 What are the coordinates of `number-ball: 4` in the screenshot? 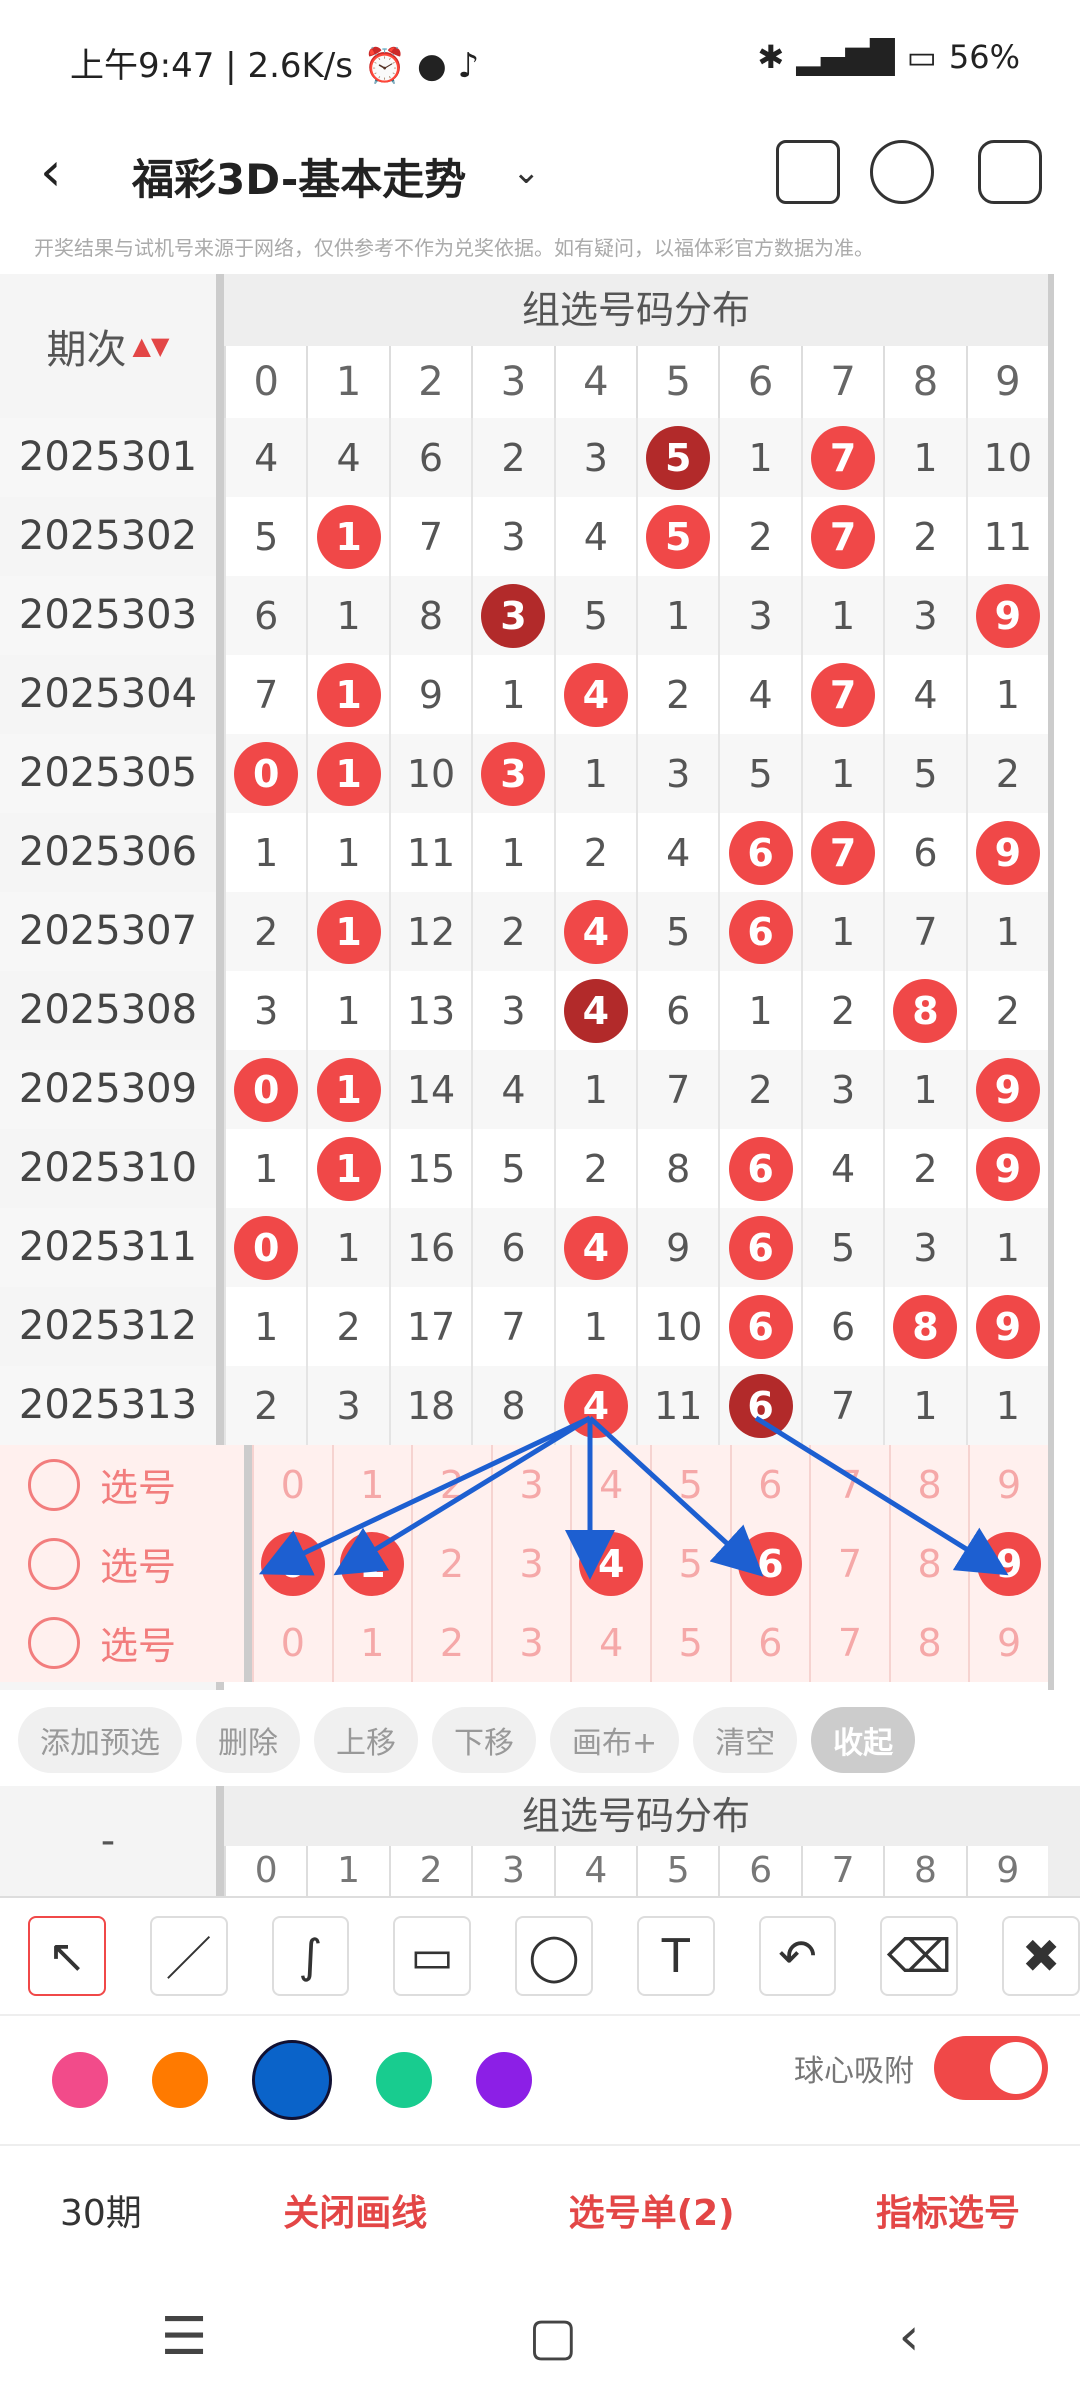 It's located at (595, 1010).